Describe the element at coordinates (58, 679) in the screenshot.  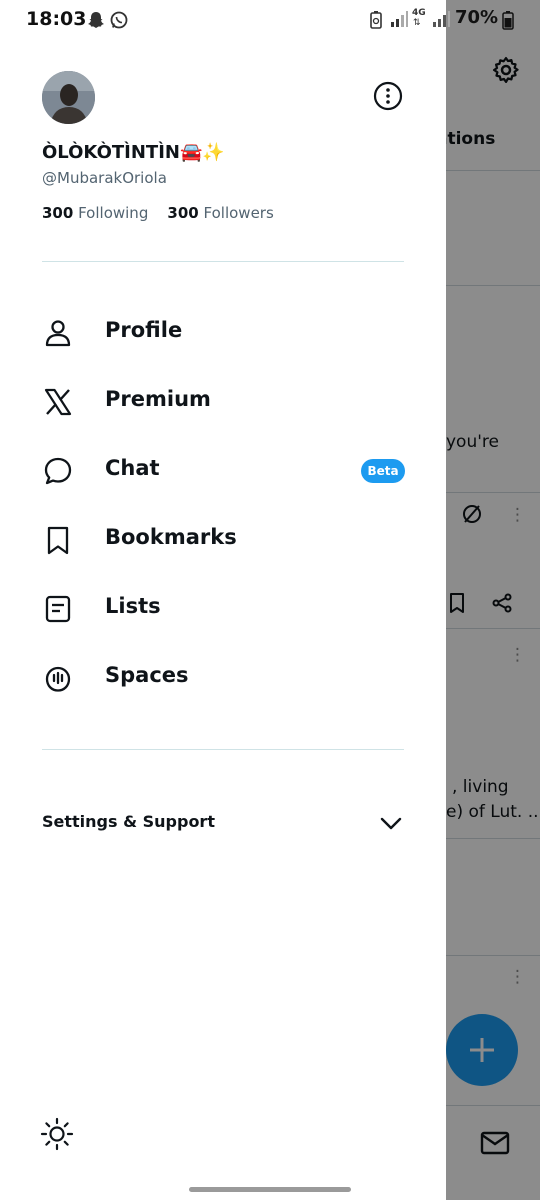
I see `spaces-icon` at that location.